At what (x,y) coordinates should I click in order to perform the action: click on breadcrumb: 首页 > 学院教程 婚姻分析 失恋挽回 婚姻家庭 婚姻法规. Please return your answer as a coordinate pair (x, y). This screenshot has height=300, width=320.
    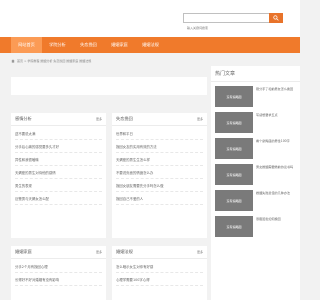
    Looking at the image, I should click on (111, 61).